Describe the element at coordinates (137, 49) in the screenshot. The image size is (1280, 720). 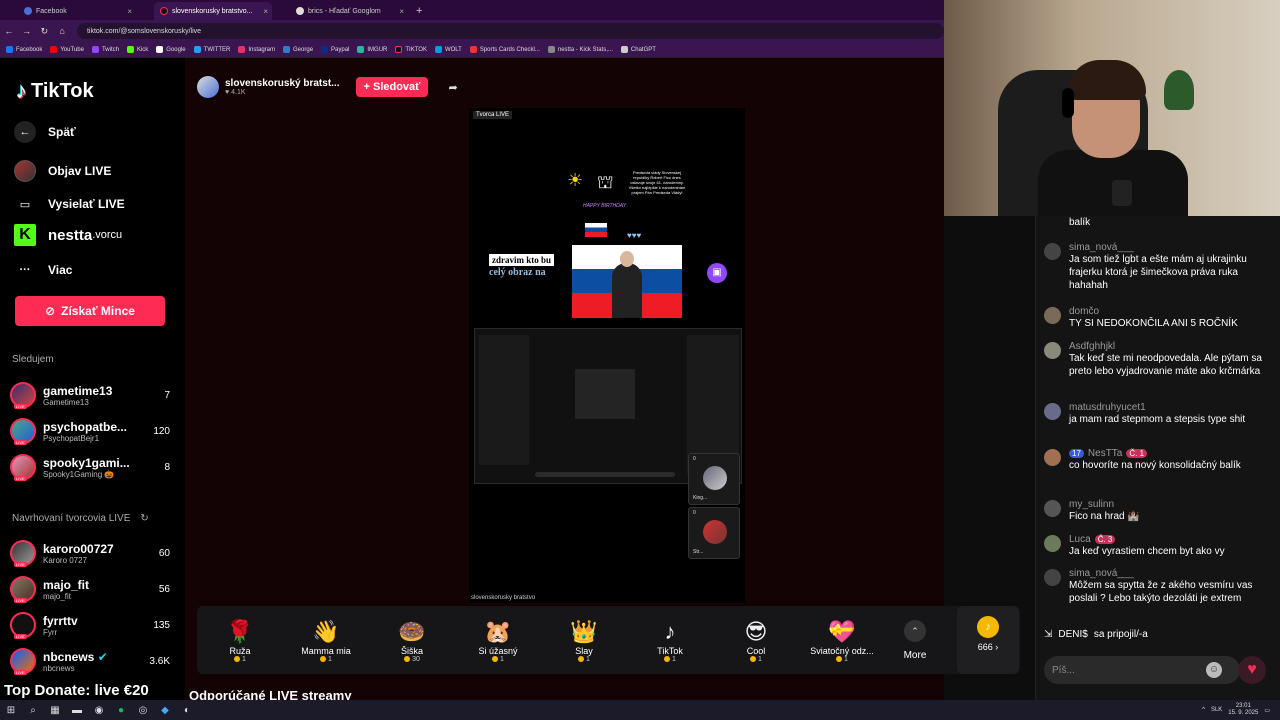
I see `bookmark-item: Kick` at that location.